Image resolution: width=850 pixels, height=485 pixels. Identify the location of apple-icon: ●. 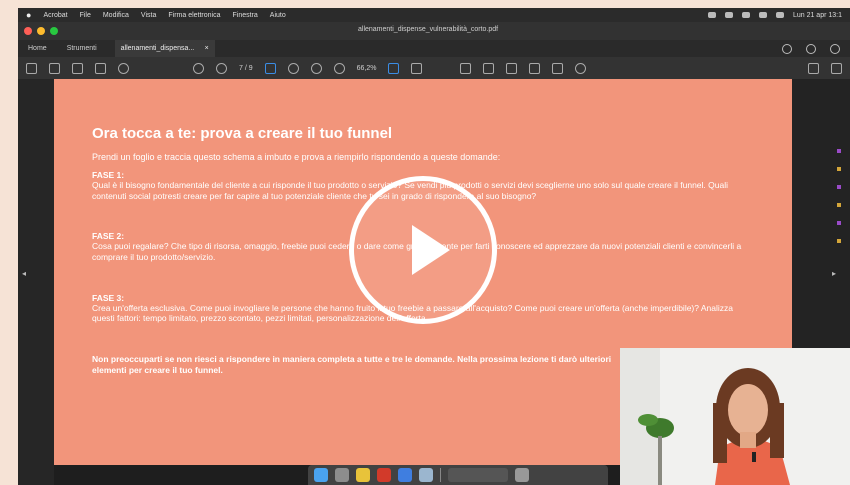
(28, 15).